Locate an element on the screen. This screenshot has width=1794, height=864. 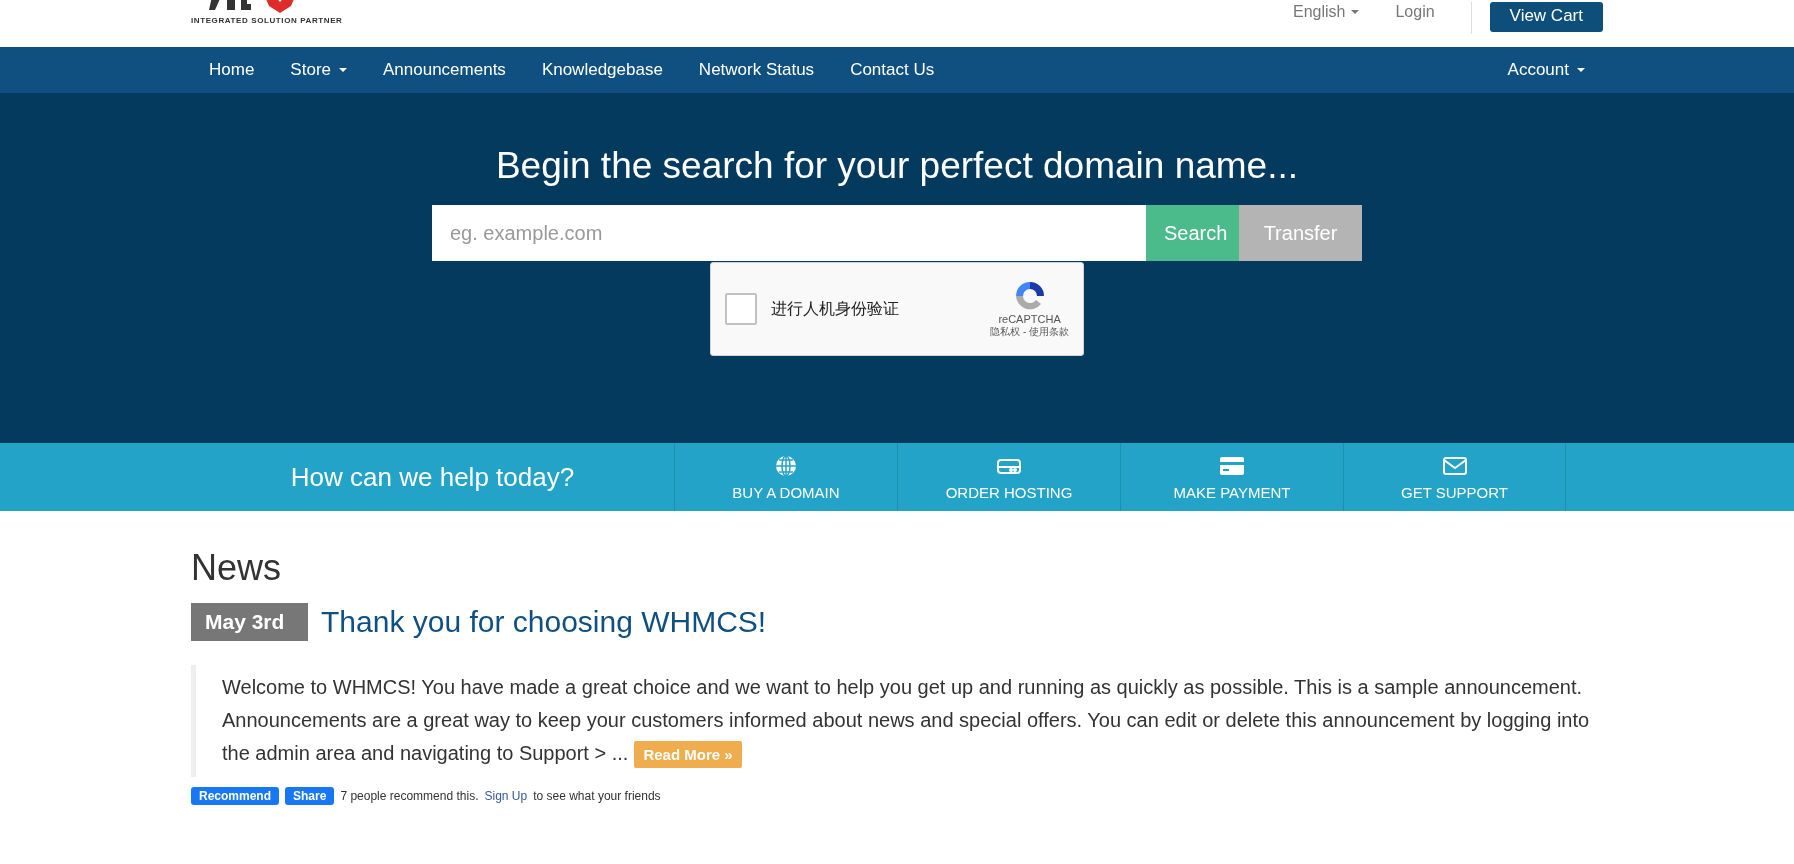
recommend-count: 7 people recommend this. is located at coordinates (409, 796).